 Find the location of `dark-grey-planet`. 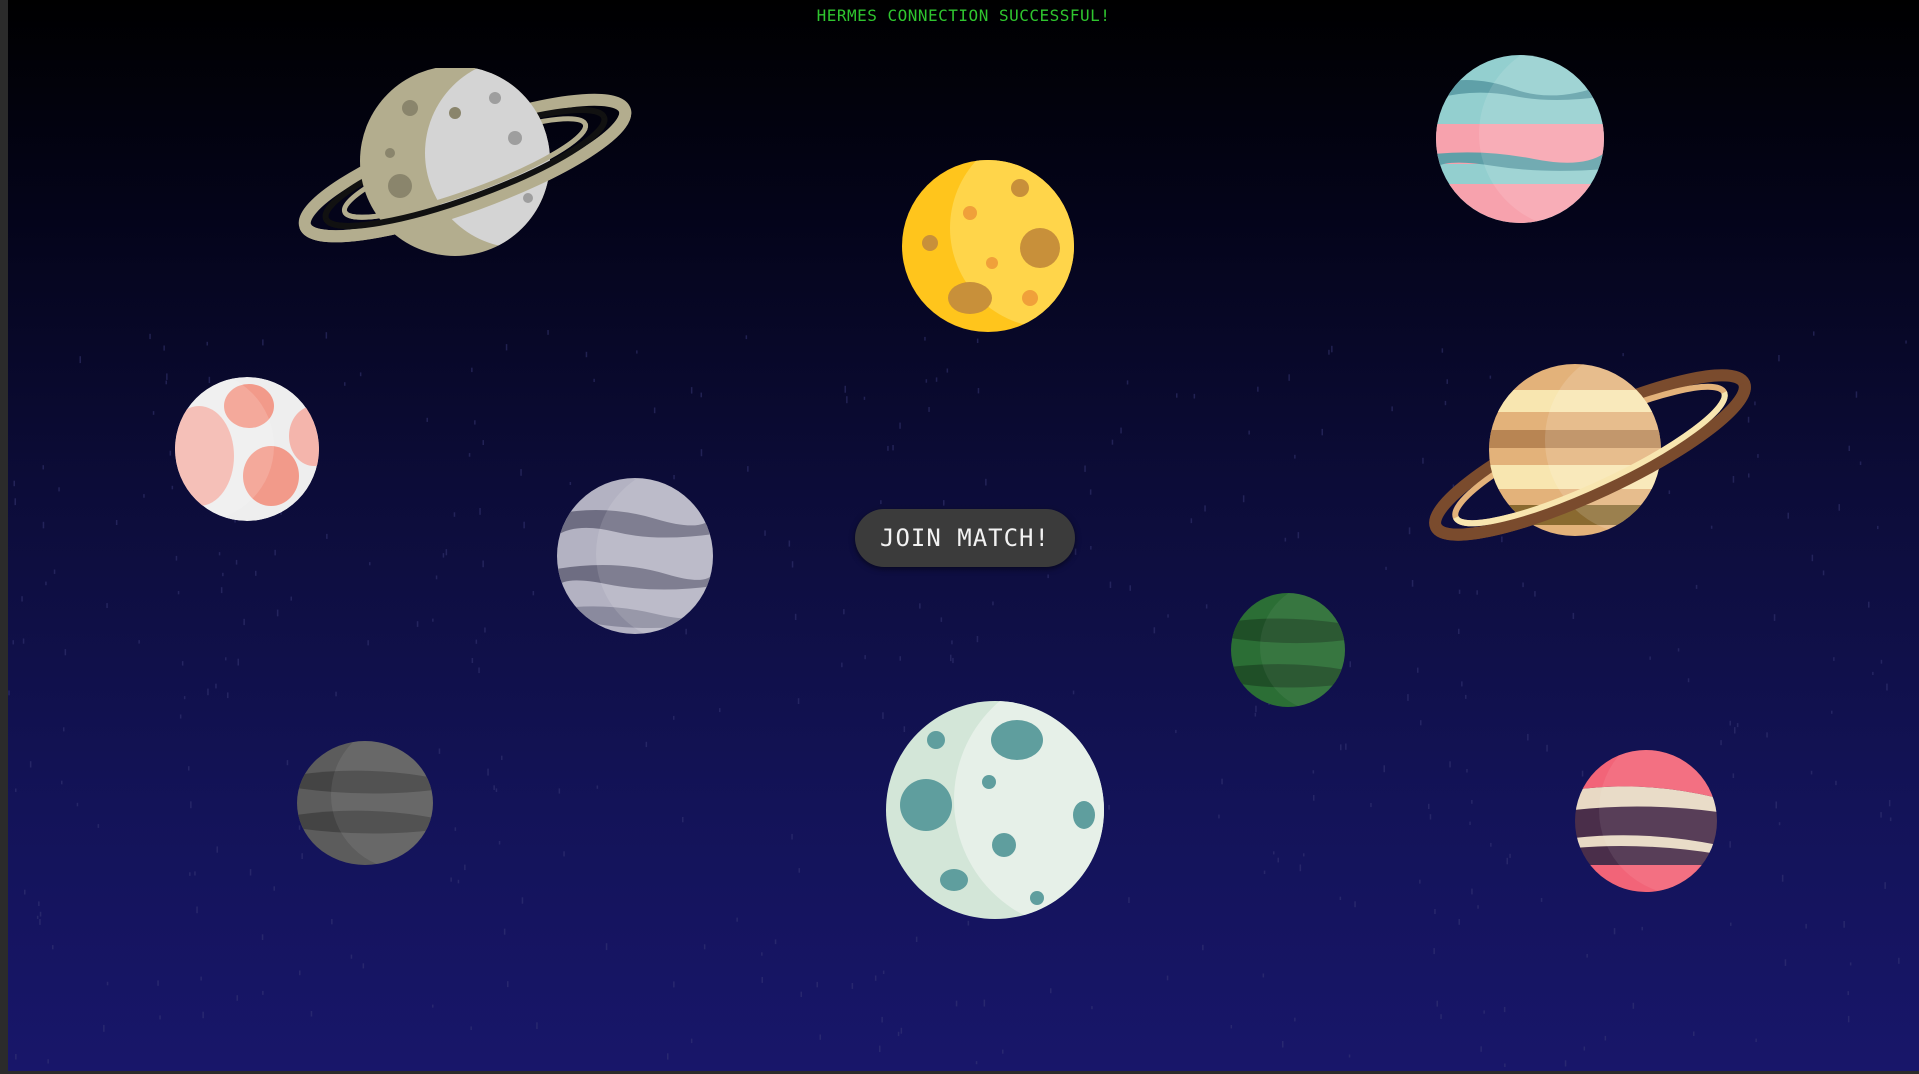

dark-grey-planet is located at coordinates (365, 803).